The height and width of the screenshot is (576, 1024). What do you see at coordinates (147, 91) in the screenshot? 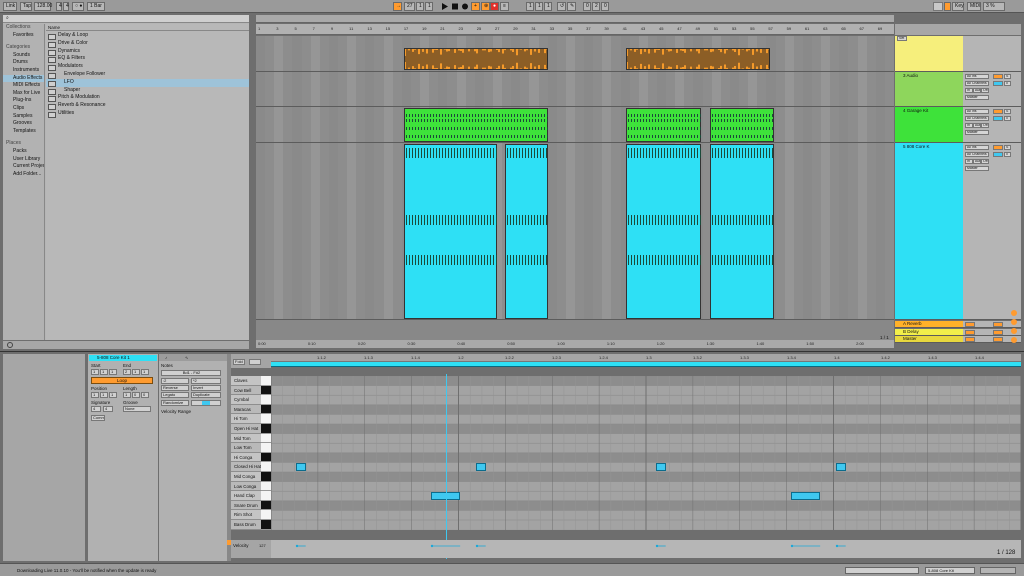
I see `folder-item: Shaper` at bounding box center [147, 91].